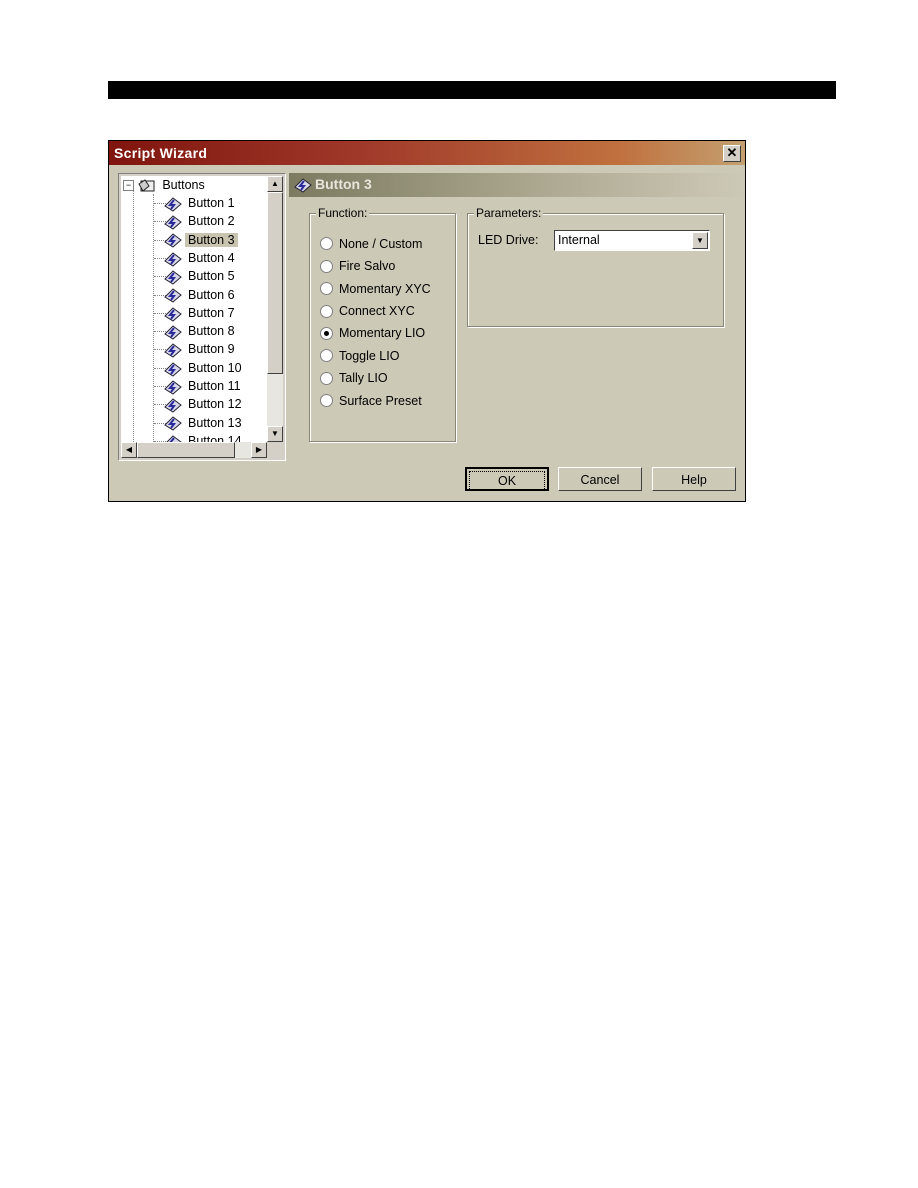 The image size is (918, 1188). I want to click on tree-item: Button 2, so click(200, 221).